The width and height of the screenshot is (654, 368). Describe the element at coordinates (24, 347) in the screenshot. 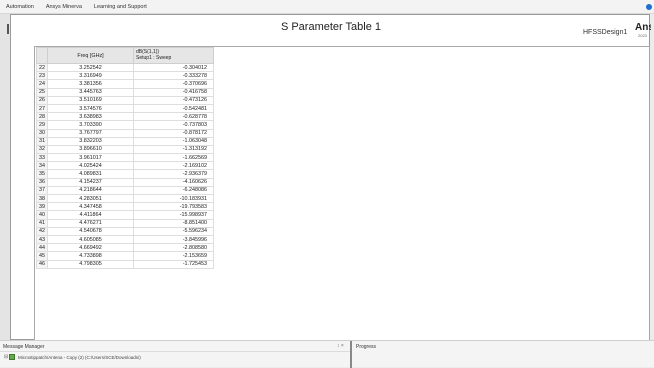

I see `message-manager-title: Message Manager` at that location.